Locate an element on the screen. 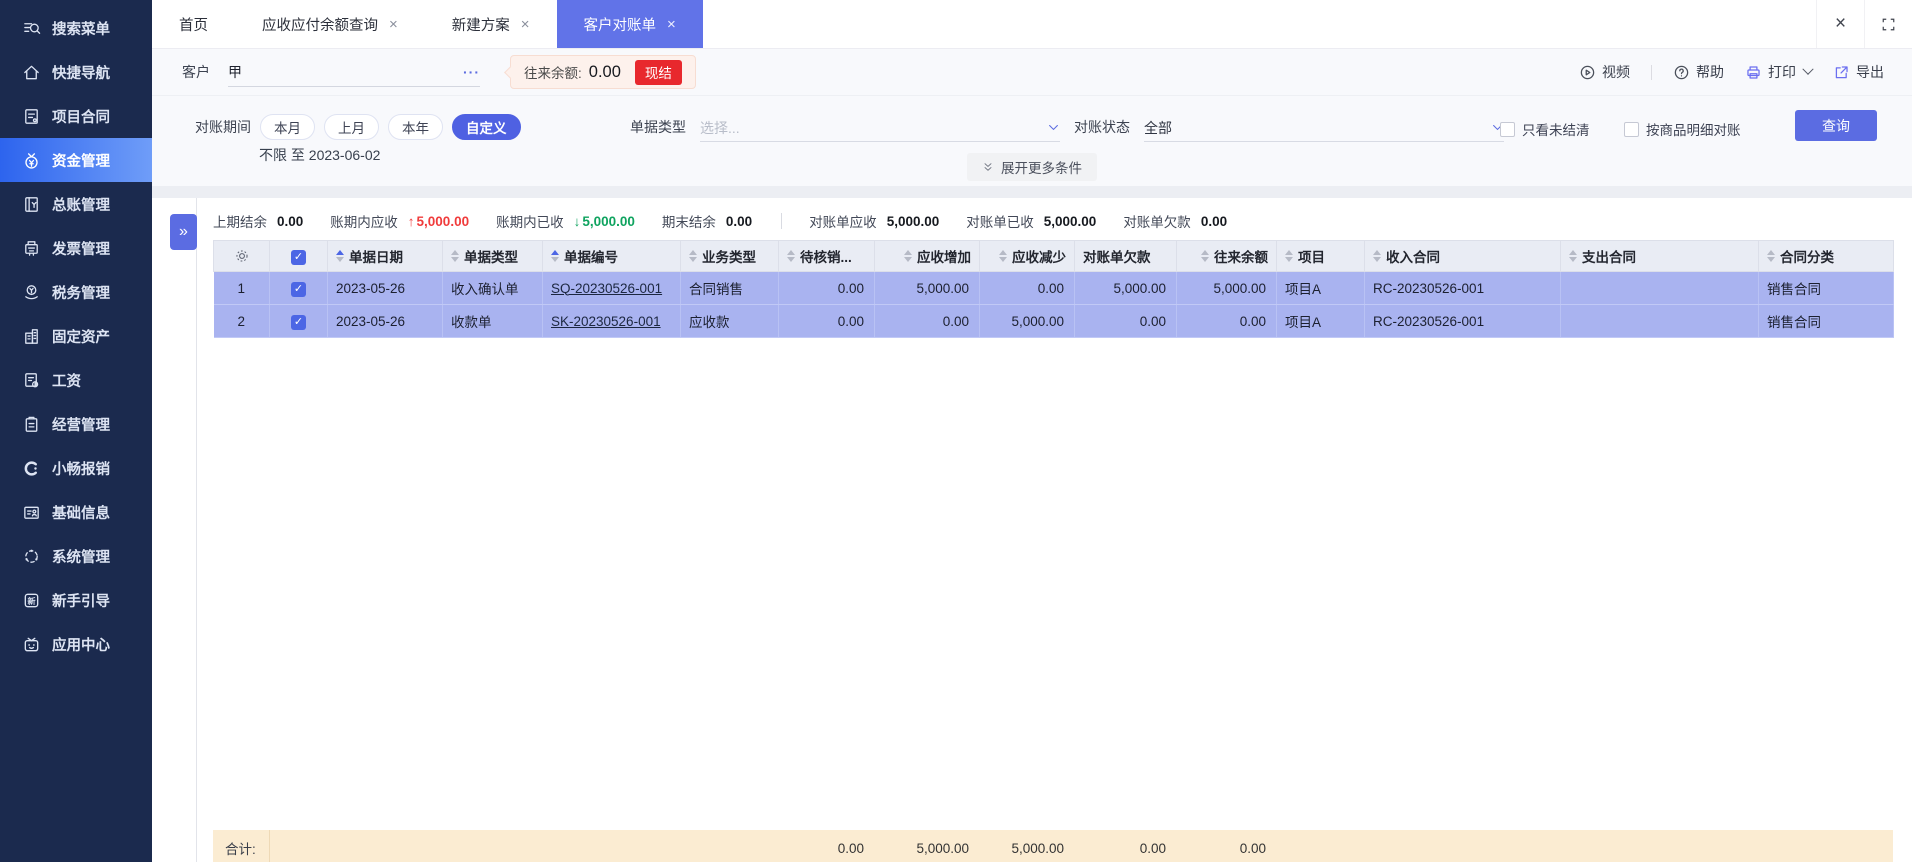  sidebar-item-business-mgmt: 经营管理 is located at coordinates (76, 424).